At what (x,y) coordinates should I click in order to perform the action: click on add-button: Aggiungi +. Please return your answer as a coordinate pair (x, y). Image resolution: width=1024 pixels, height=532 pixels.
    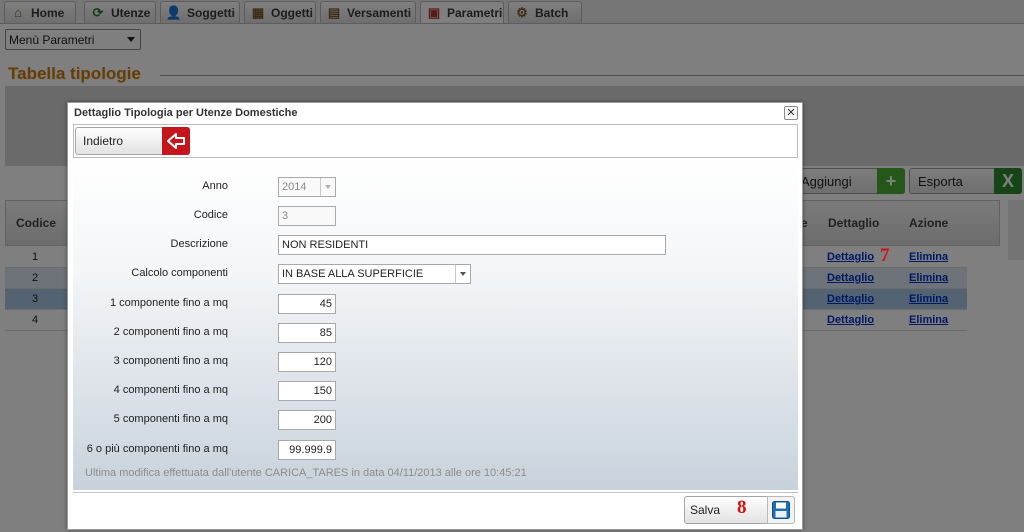
    Looking at the image, I should click on (848, 181).